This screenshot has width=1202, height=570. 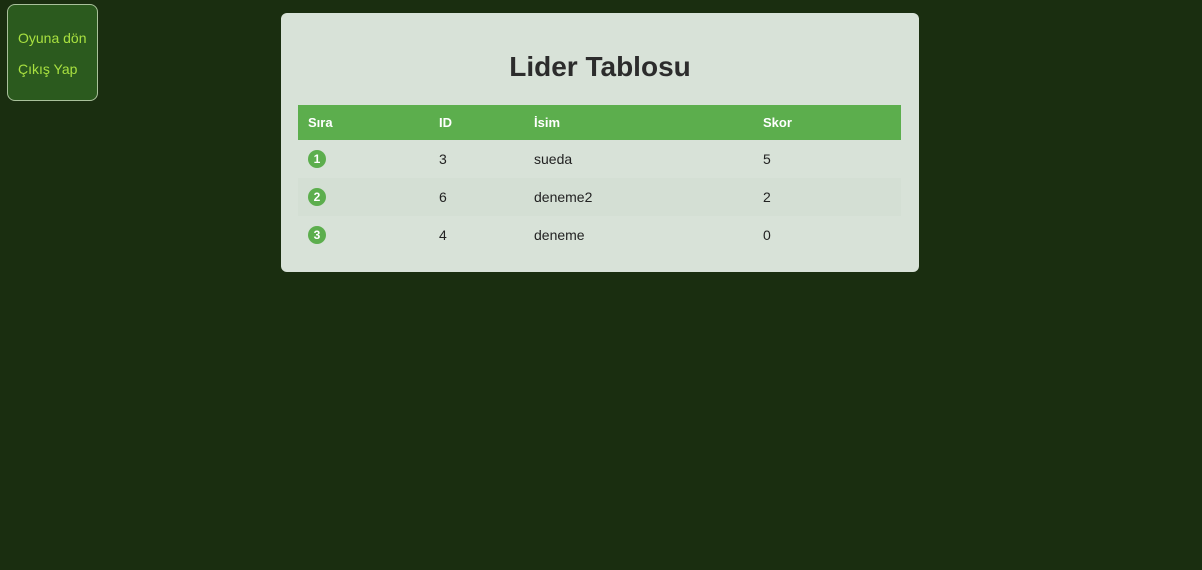 What do you see at coordinates (600, 66) in the screenshot?
I see `page-title: Lider Tablosu` at bounding box center [600, 66].